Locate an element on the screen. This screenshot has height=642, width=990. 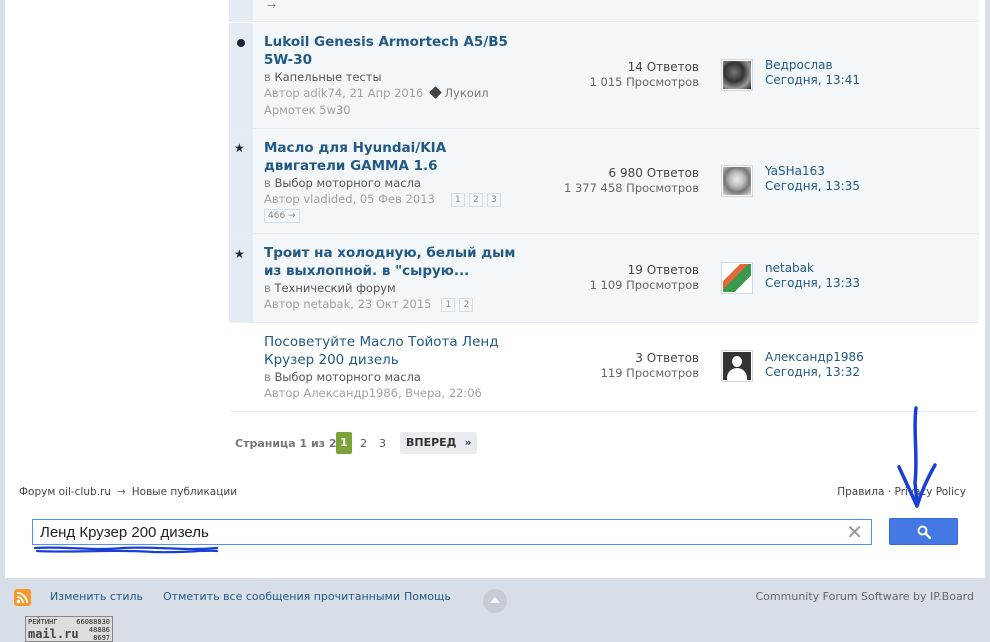
topic-title: Lukoil Genesis Armortech A5/B5 5W-30 is located at coordinates (394, 51).